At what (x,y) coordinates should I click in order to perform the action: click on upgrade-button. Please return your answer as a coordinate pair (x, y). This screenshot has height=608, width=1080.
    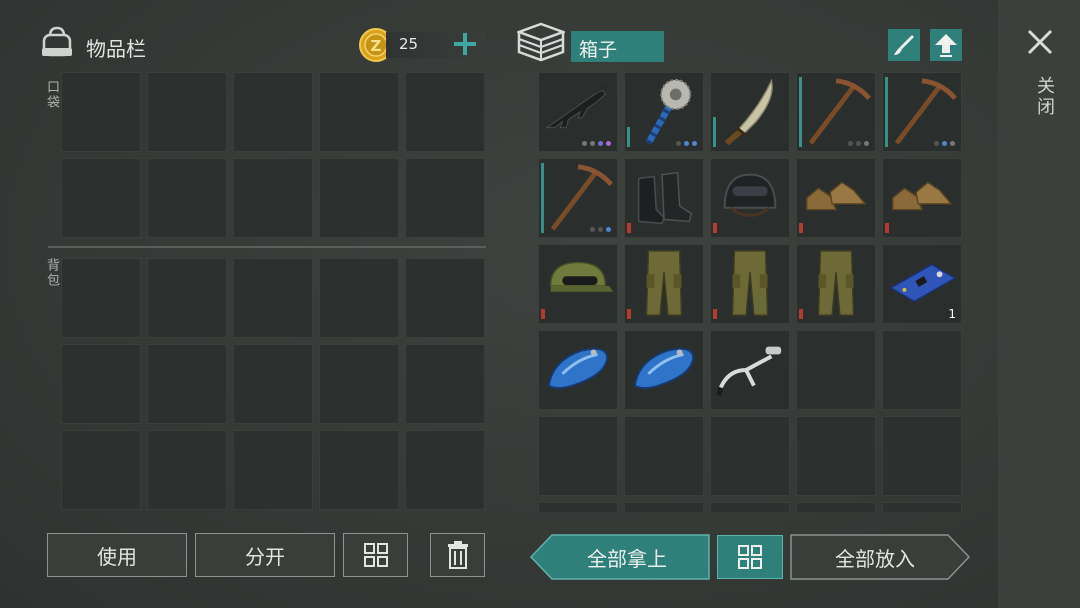
    Looking at the image, I should click on (946, 45).